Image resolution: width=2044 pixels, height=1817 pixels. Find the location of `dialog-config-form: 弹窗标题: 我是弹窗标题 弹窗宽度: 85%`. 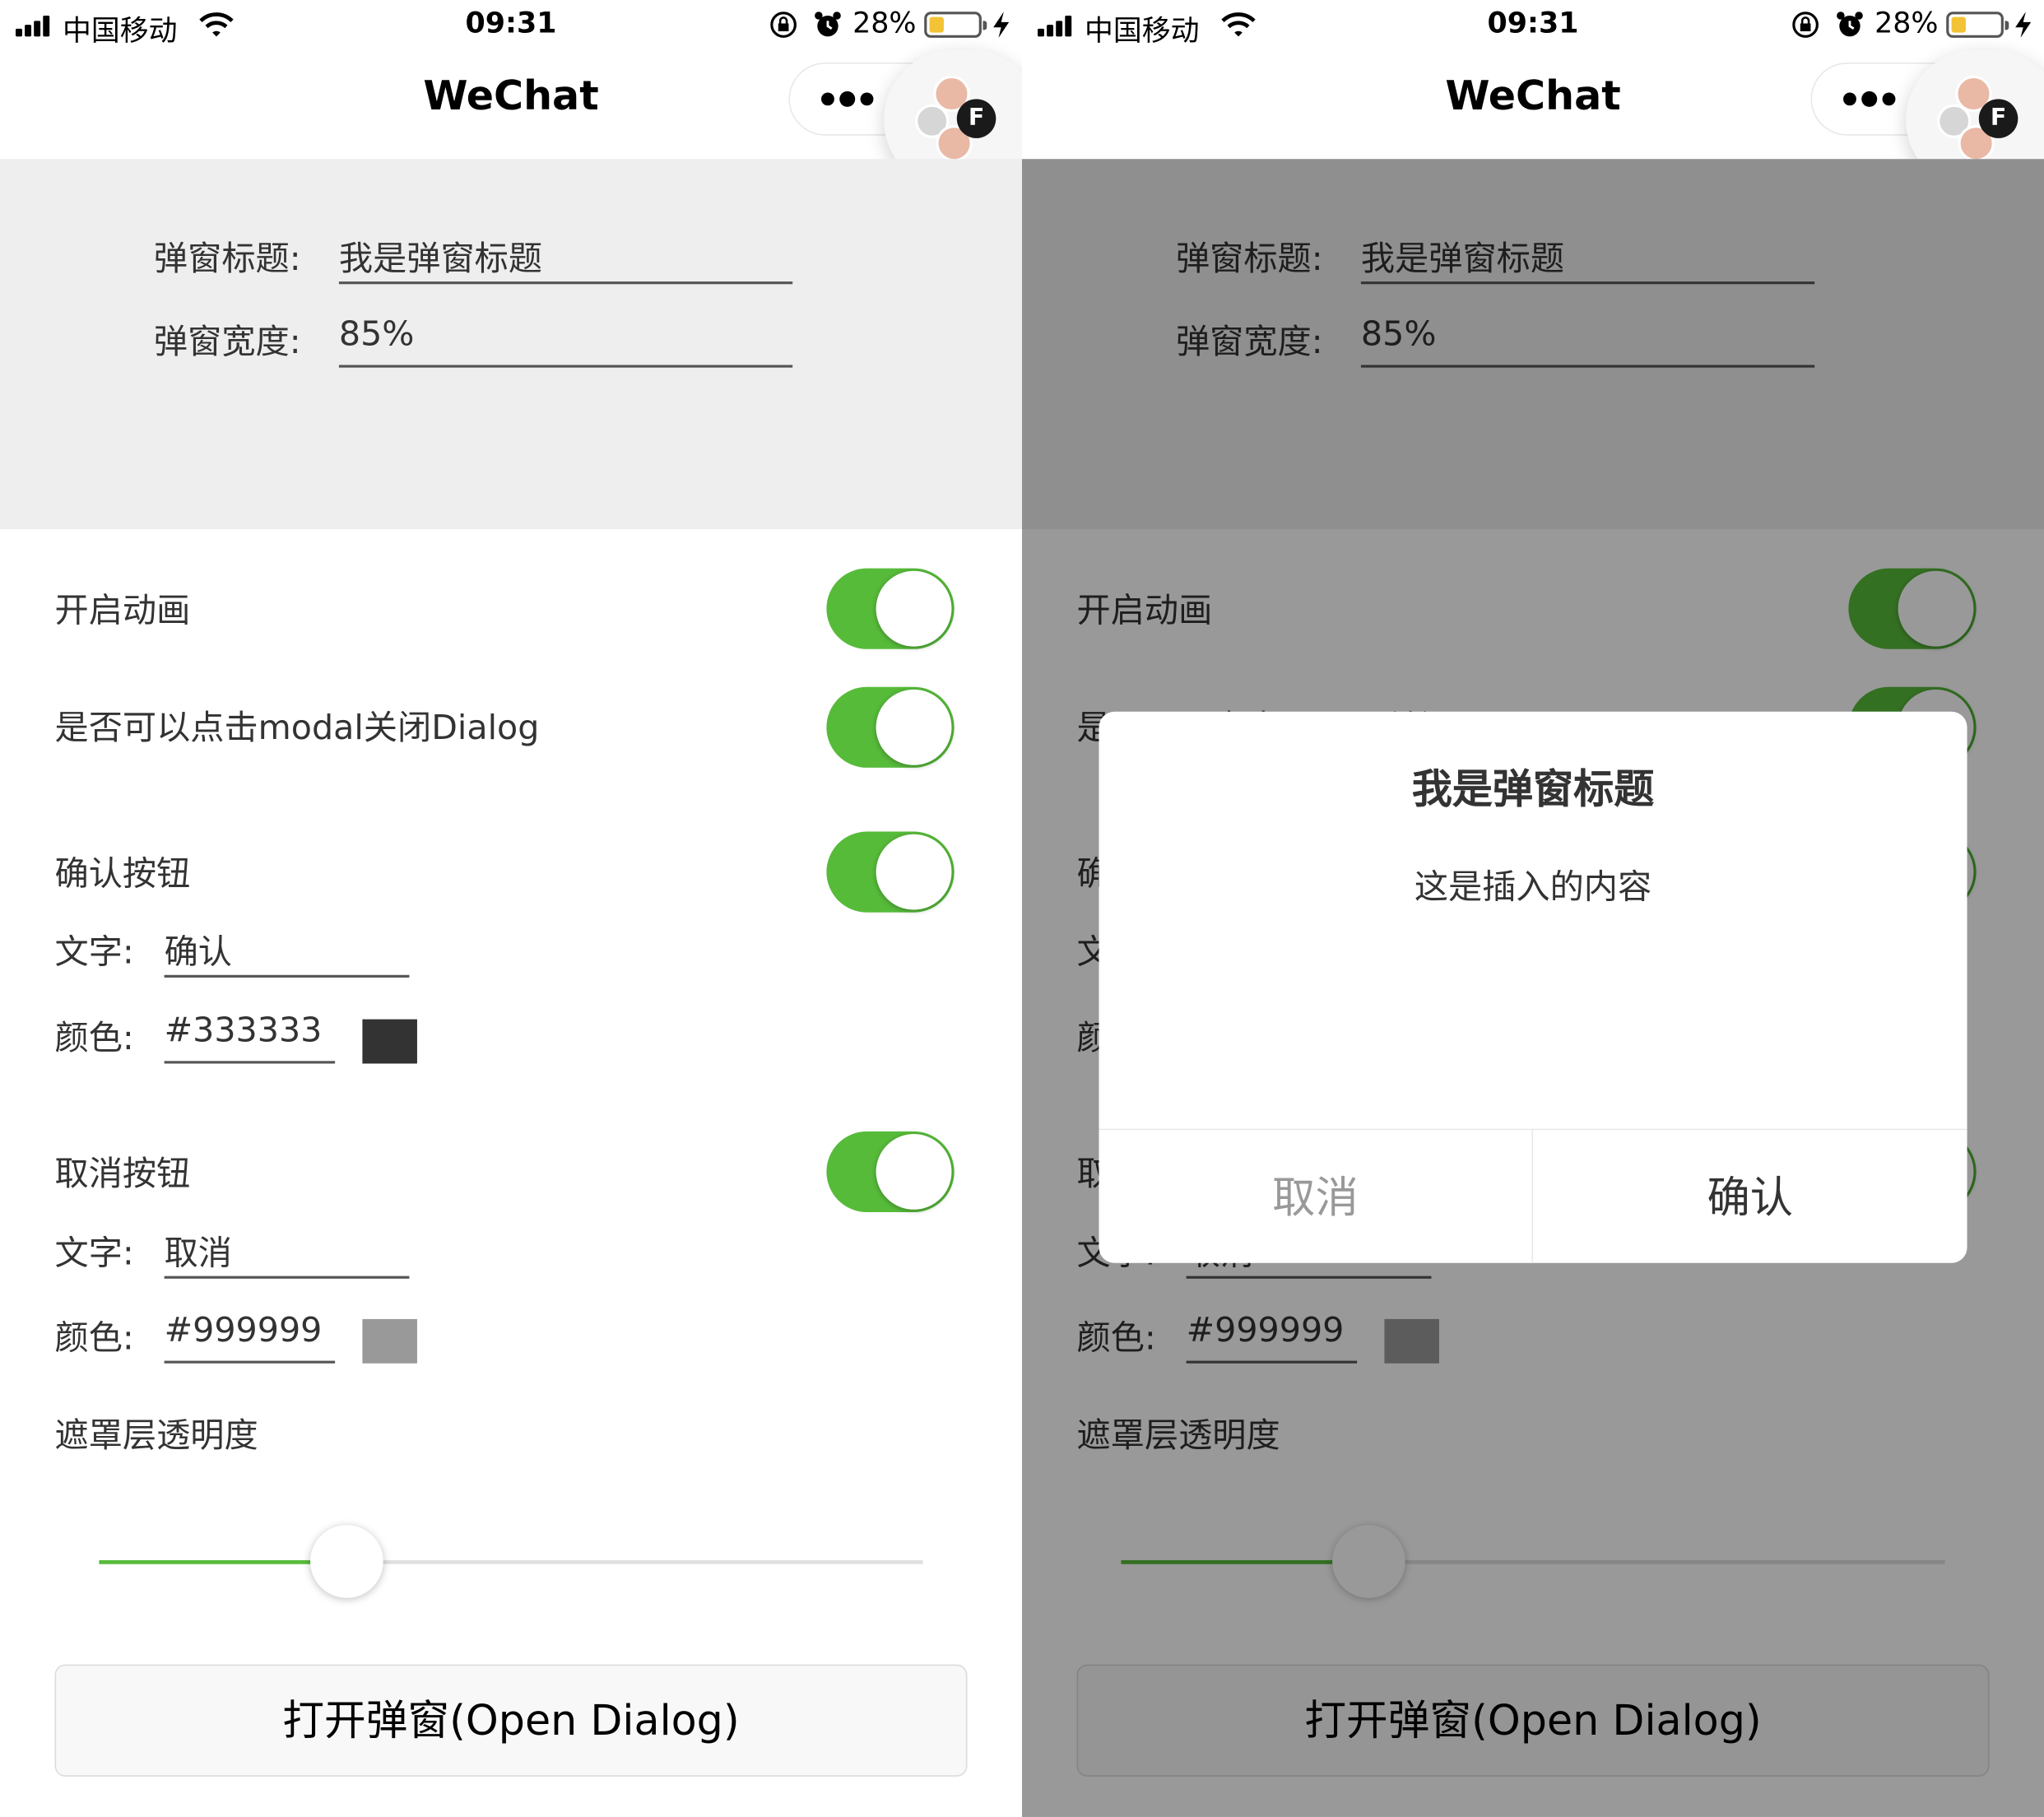

dialog-config-form: 弹窗标题: 我是弹窗标题 弹窗宽度: 85% is located at coordinates (511, 344).